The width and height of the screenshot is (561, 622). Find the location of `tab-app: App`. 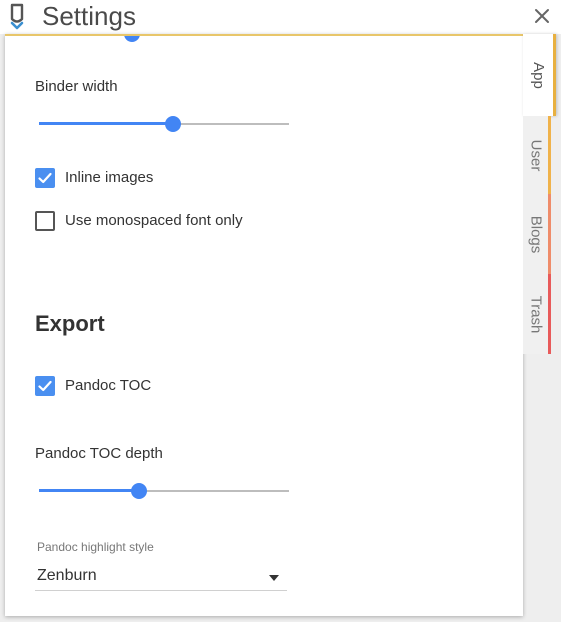

tab-app: App is located at coordinates (539, 75).